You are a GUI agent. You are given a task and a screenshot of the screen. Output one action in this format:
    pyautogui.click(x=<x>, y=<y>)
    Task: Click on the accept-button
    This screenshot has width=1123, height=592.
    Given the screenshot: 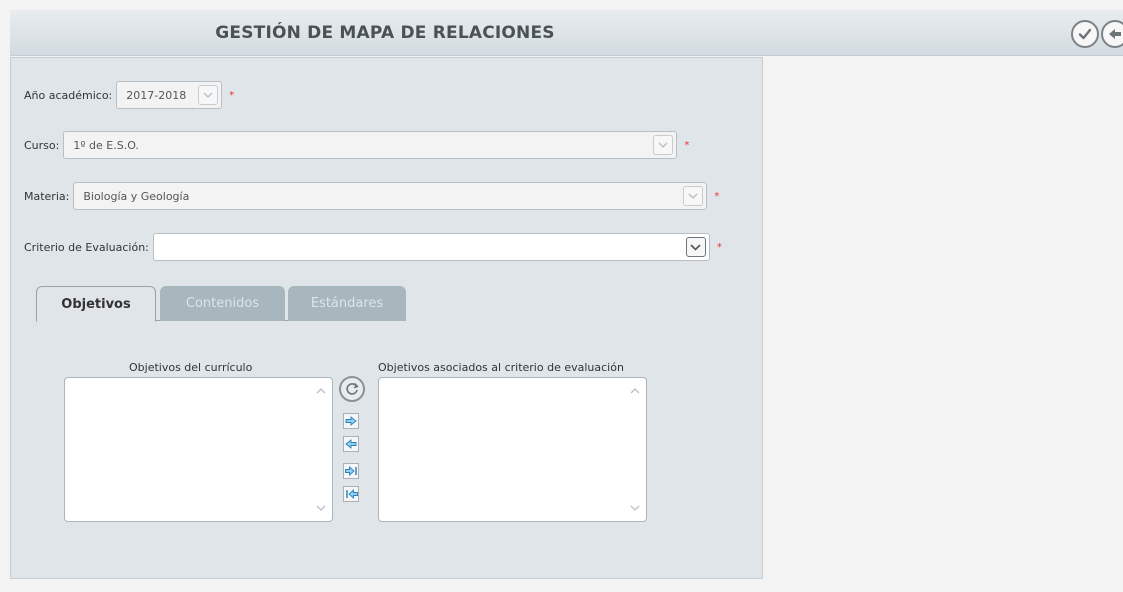 What is the action you would take?
    pyautogui.click(x=1085, y=34)
    